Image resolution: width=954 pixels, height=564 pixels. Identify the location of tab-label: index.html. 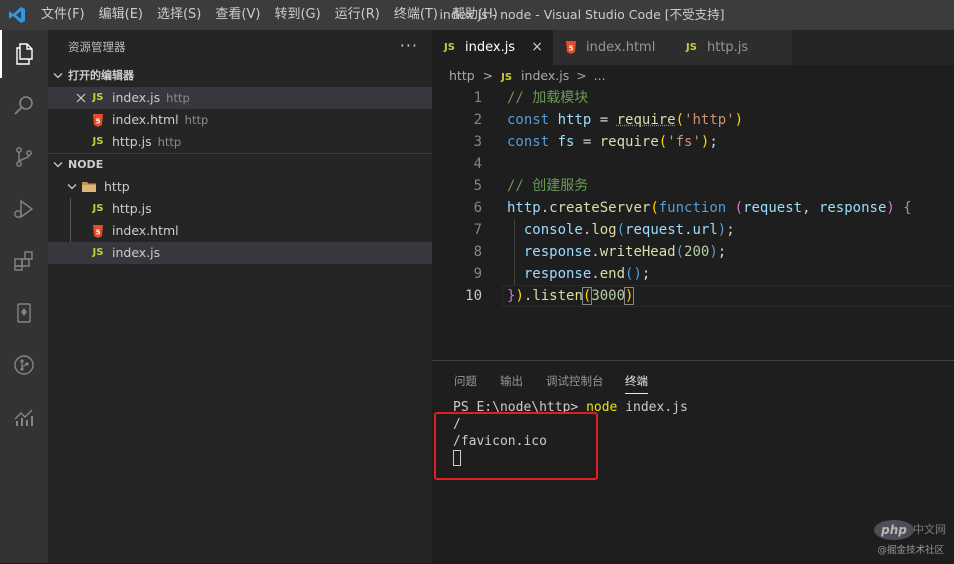
(620, 47).